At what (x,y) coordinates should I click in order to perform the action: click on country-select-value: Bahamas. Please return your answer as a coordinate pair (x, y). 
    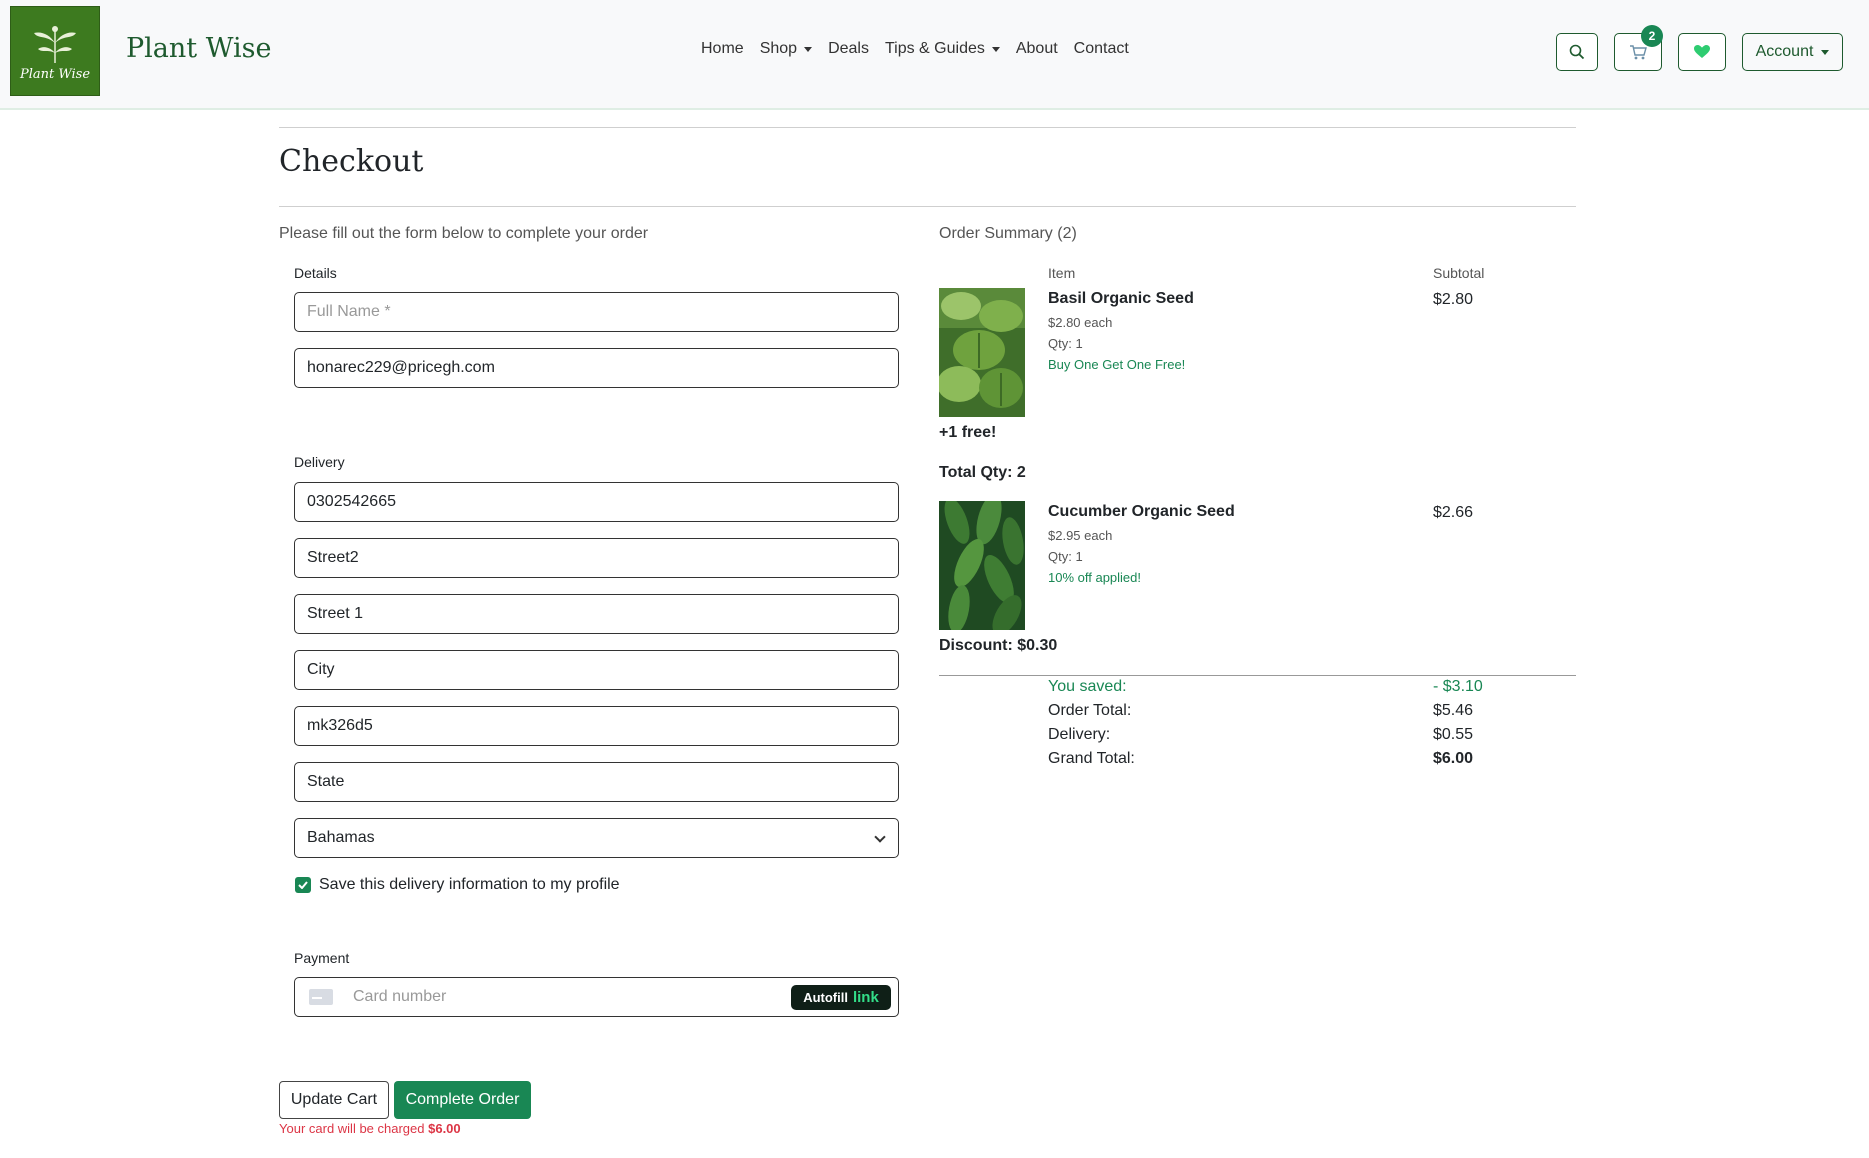
    Looking at the image, I should click on (341, 837).